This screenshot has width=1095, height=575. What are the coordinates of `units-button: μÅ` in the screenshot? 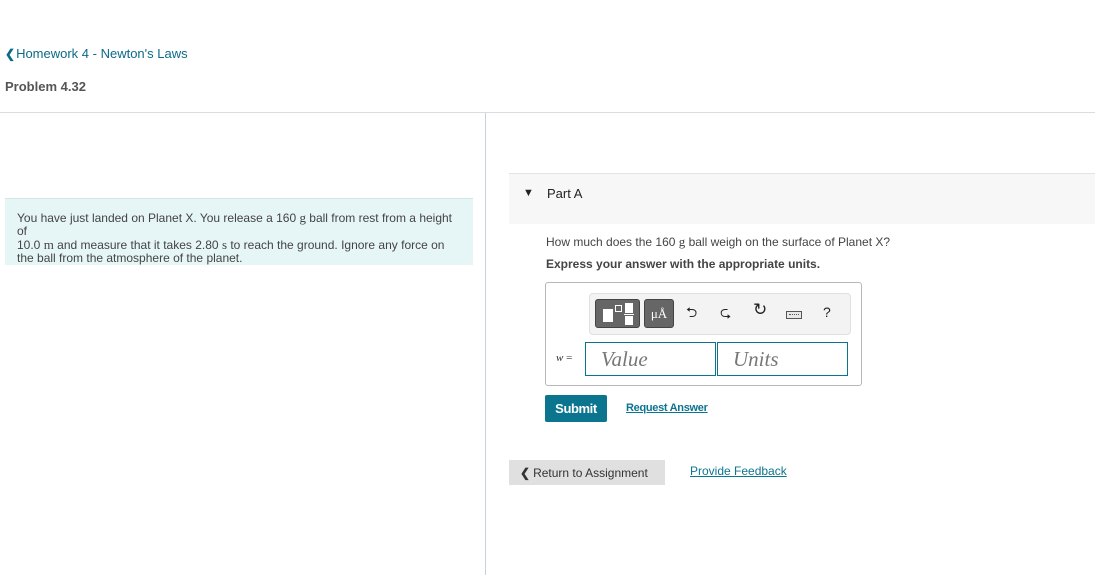 It's located at (659, 313).